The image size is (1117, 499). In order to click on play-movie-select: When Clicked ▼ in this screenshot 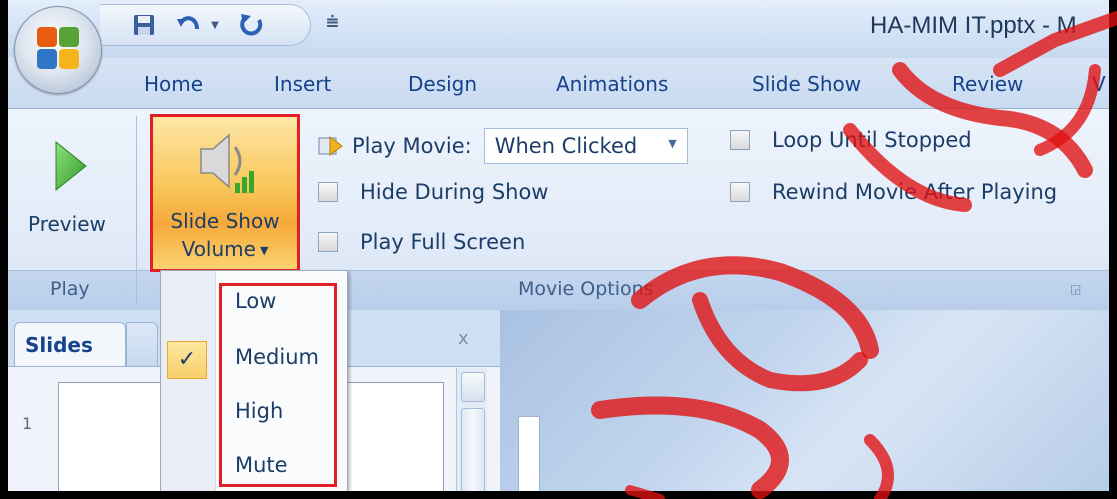, I will do `click(585, 146)`.